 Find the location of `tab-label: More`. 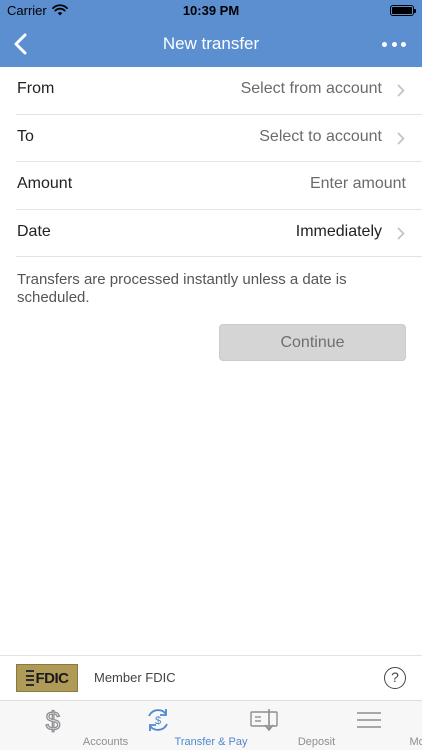

tab-label: More is located at coordinates (415, 742).